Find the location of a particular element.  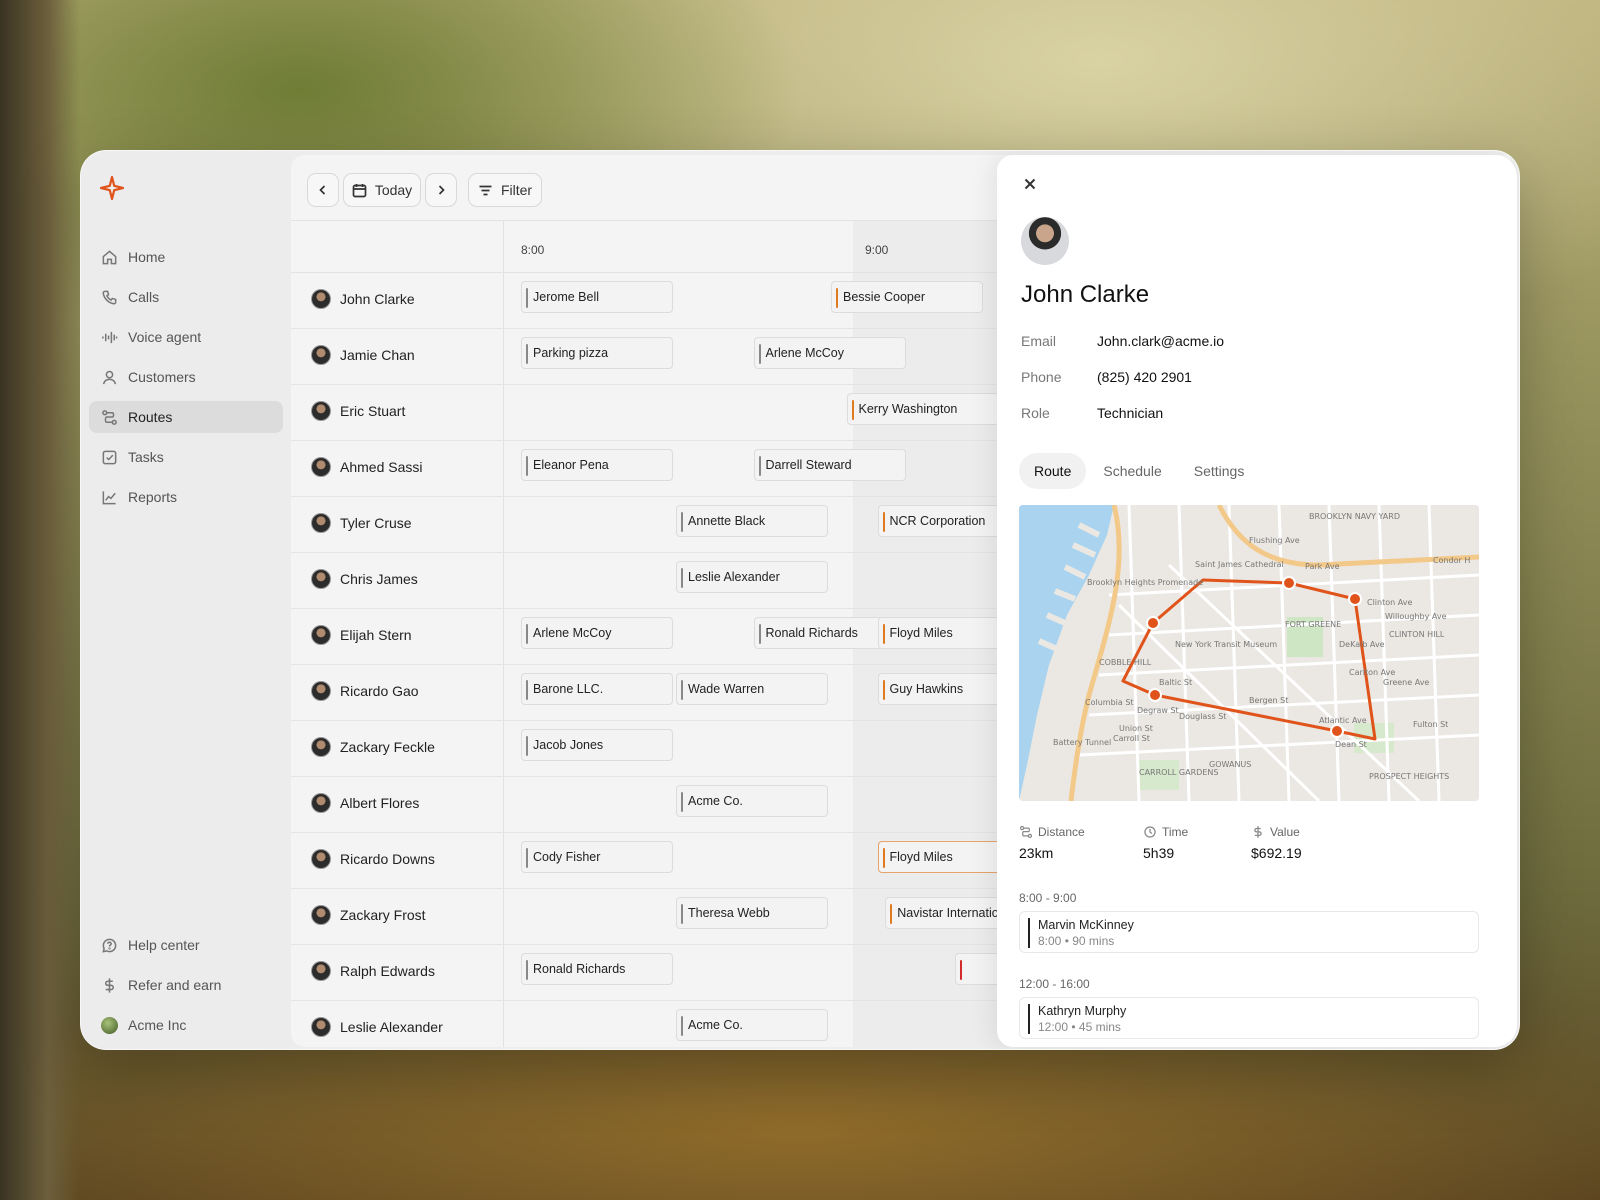

route-event: Leslie Alexander is located at coordinates (752, 577).